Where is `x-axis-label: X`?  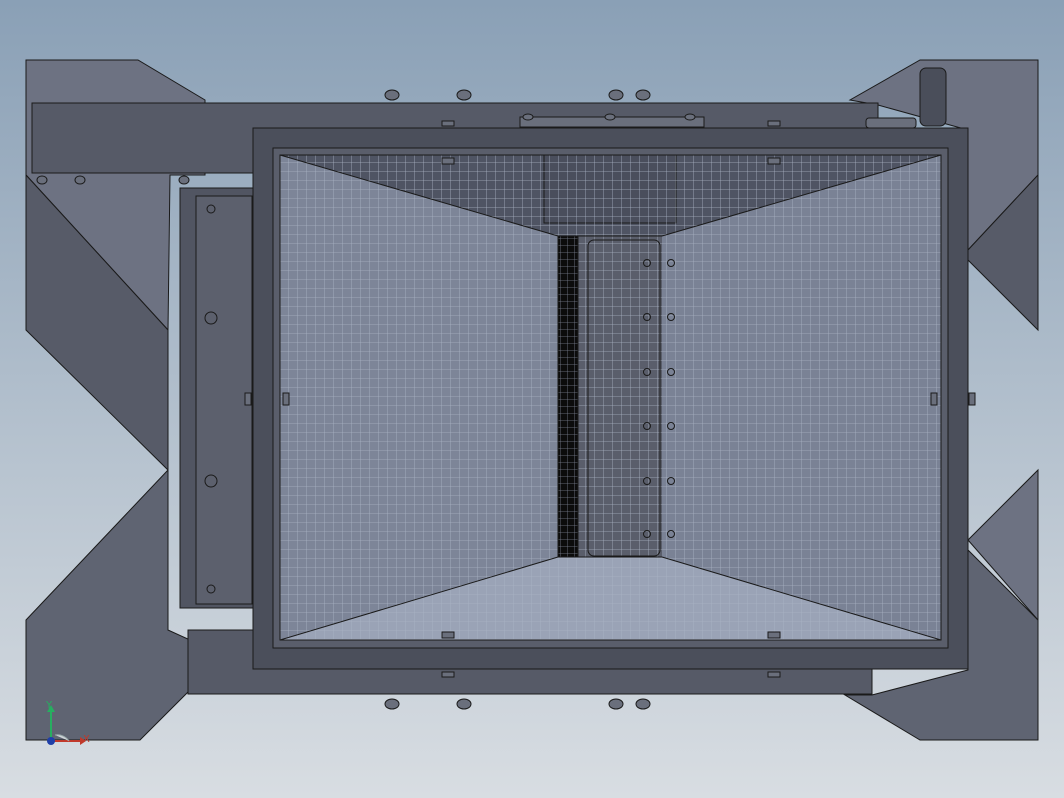
x-axis-label: X is located at coordinates (86, 739).